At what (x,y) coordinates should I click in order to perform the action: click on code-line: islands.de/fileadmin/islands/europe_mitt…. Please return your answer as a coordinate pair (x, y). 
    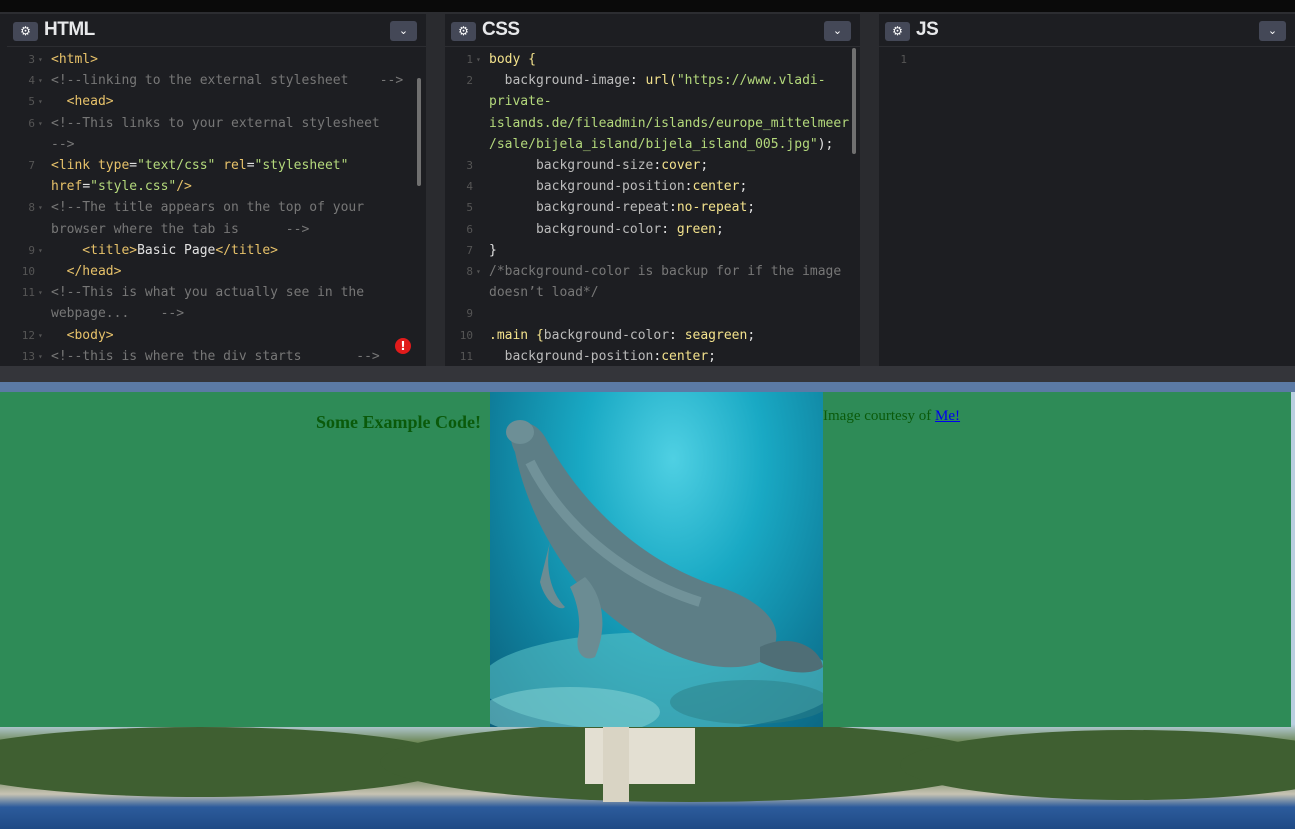
    Looking at the image, I should click on (647, 123).